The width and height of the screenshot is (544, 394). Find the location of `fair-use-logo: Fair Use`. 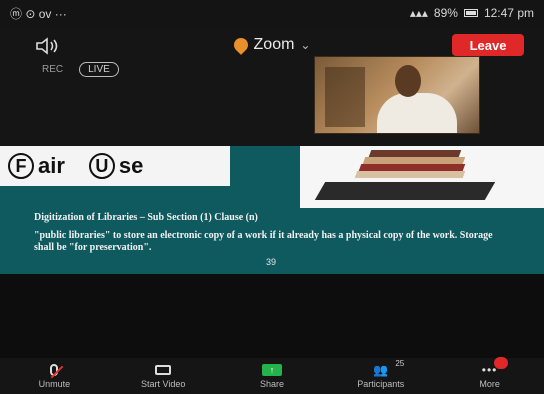

fair-use-logo: Fair Use is located at coordinates (75, 166).